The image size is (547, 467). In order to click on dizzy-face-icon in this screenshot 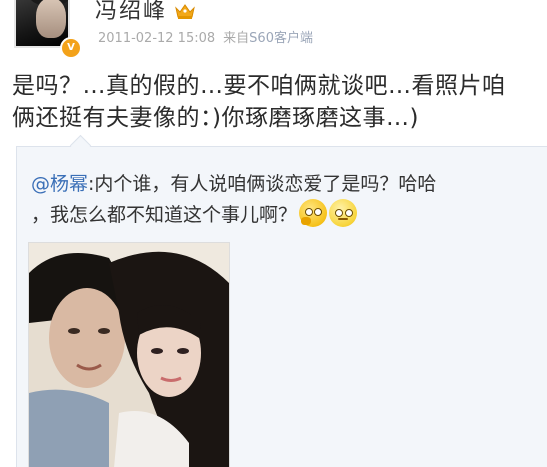, I will do `click(343, 213)`.